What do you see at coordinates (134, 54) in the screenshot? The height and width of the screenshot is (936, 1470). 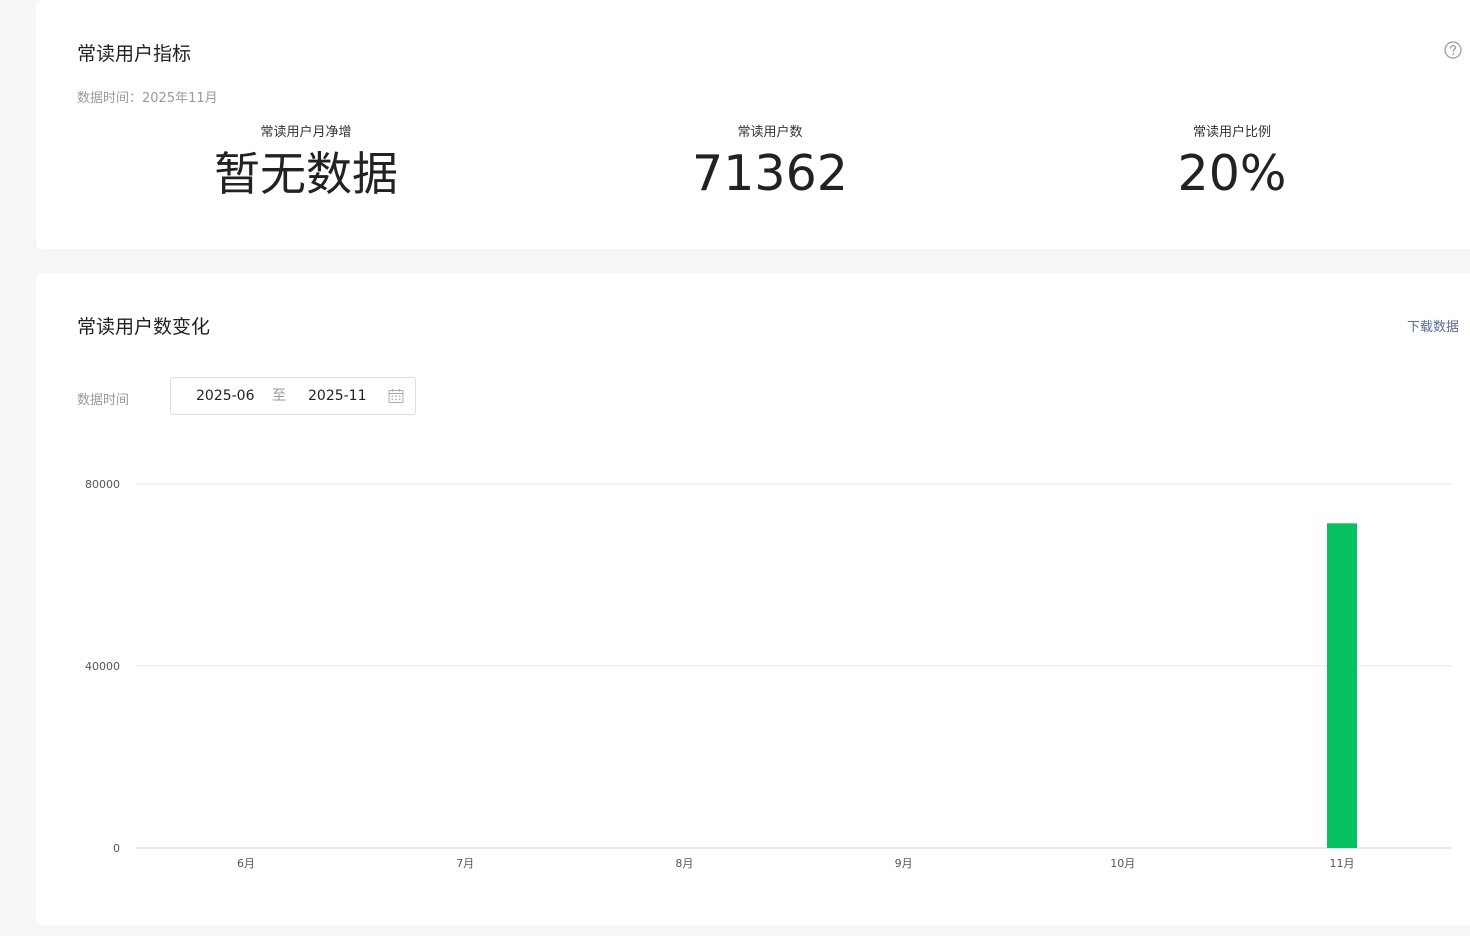 I see `metrics-title: 常读用户指标` at bounding box center [134, 54].